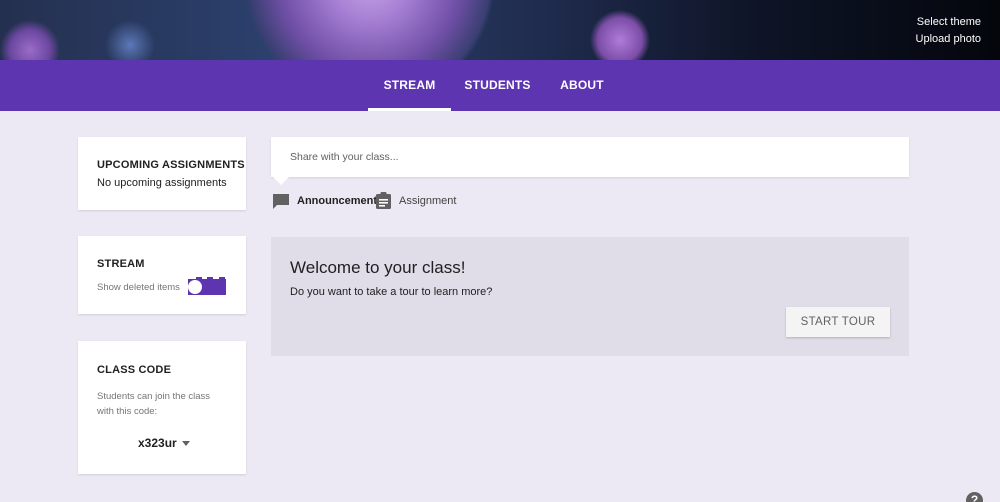 This screenshot has height=502, width=1000. I want to click on welcome-title: Welcome to your class!, so click(378, 267).